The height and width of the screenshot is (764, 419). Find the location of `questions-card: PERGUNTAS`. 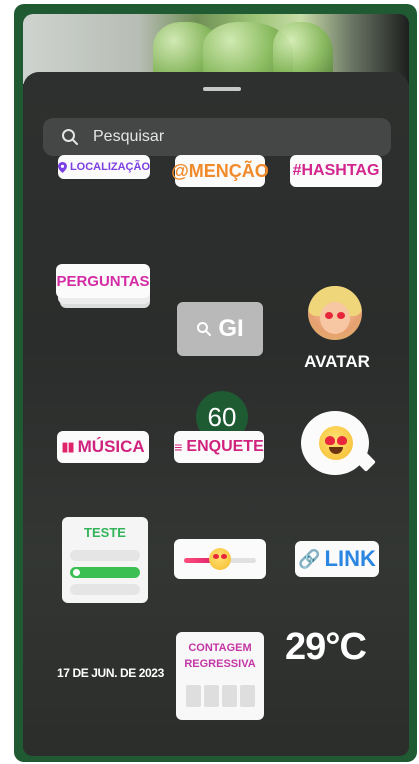

questions-card: PERGUNTAS is located at coordinates (103, 281).